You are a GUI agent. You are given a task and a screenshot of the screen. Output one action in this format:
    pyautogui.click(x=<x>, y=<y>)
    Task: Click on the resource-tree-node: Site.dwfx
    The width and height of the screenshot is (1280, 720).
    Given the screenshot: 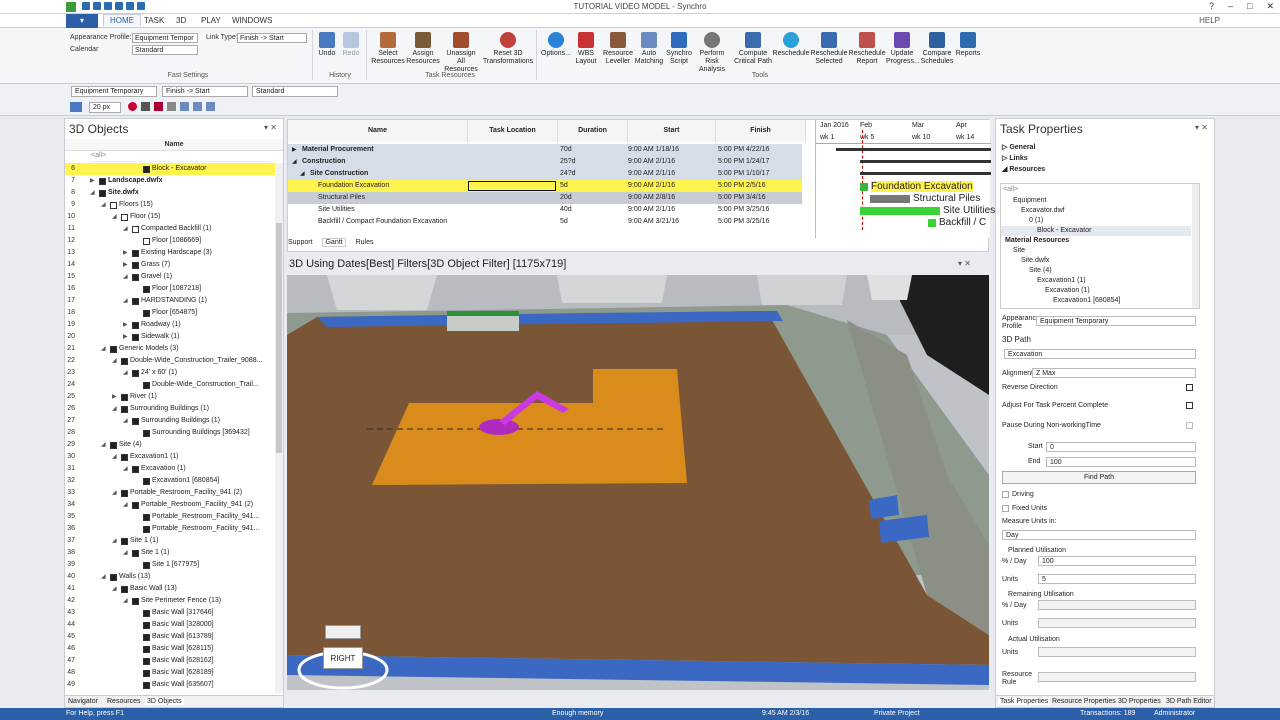 What is the action you would take?
    pyautogui.click(x=1096, y=261)
    